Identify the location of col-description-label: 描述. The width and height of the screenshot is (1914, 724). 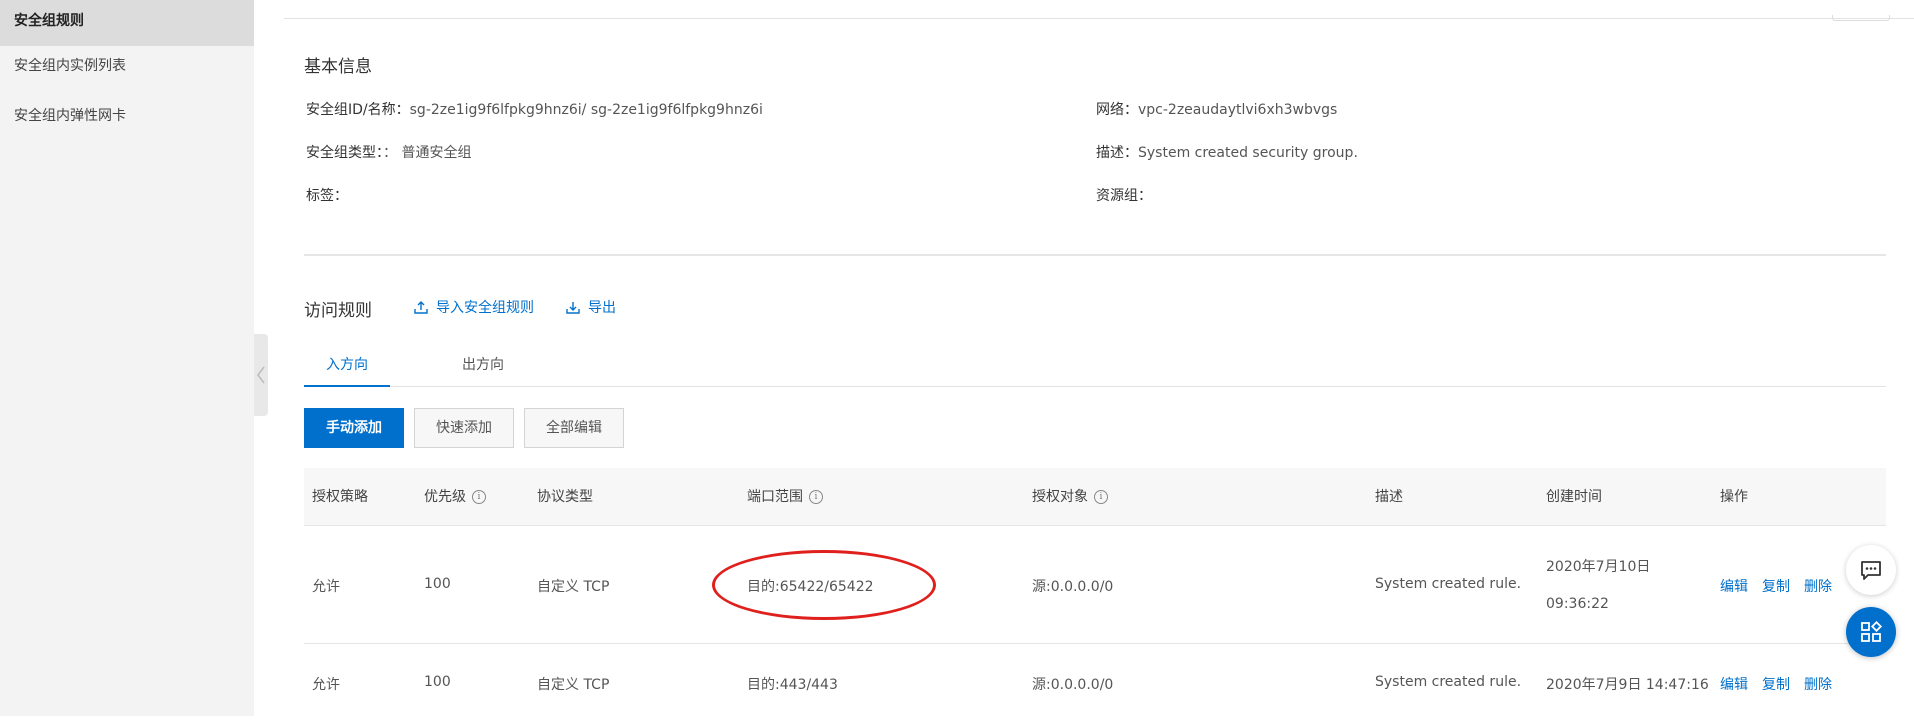
(1389, 497).